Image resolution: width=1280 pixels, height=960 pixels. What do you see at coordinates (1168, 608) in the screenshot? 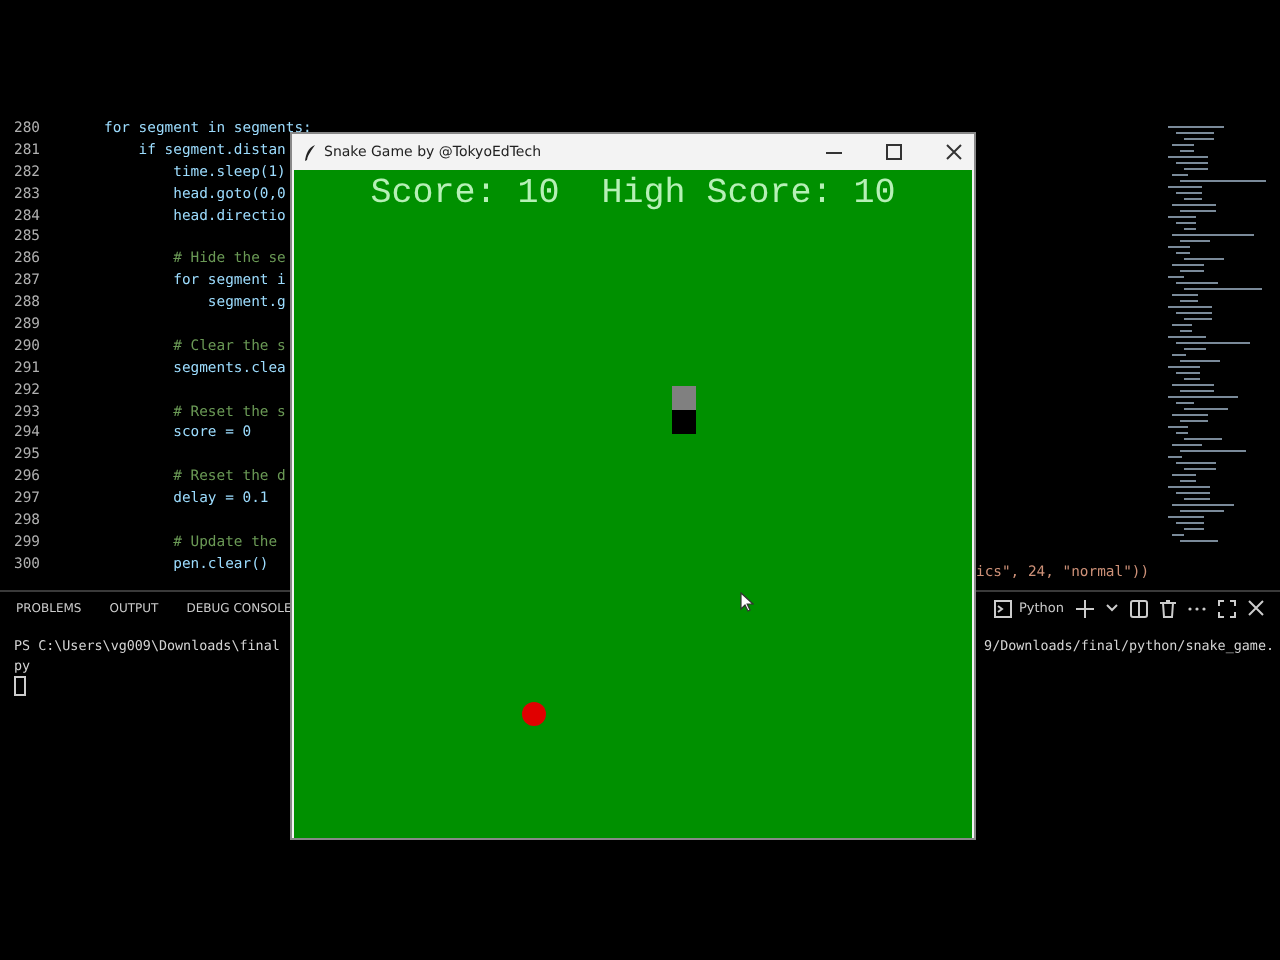
I see `trash-icon` at bounding box center [1168, 608].